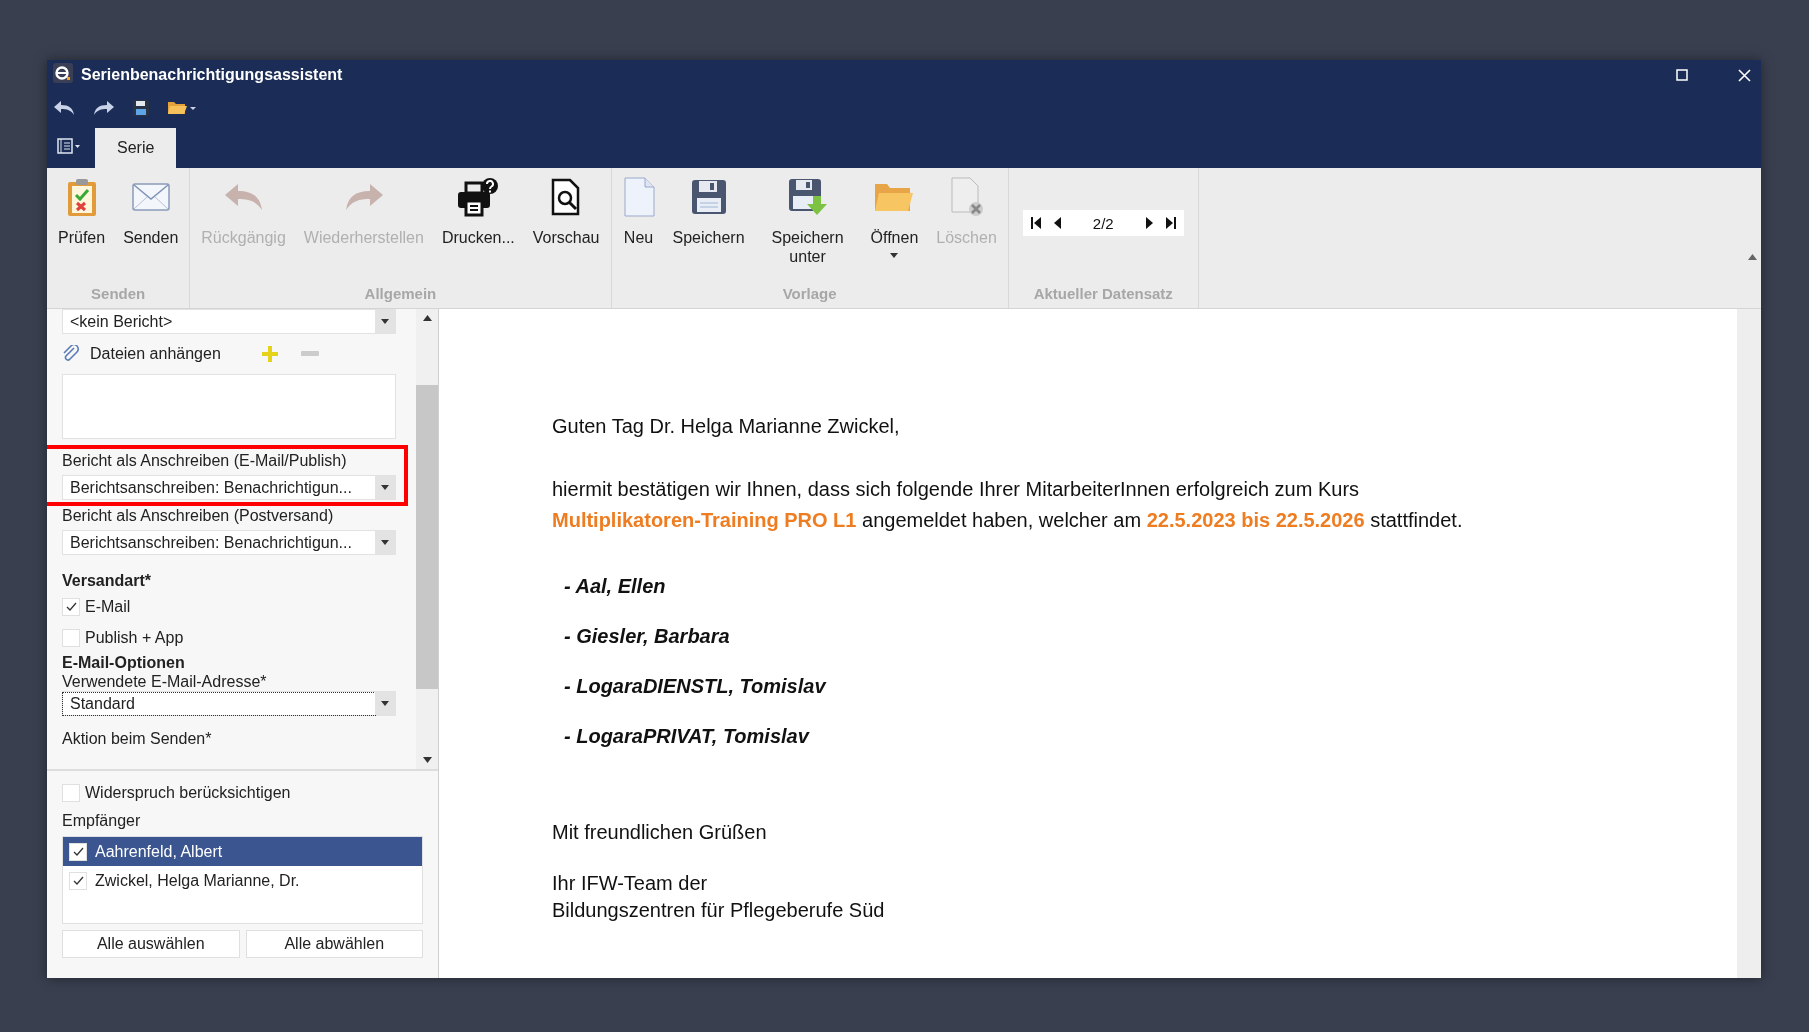 Image resolution: width=1809 pixels, height=1032 pixels. What do you see at coordinates (124, 663) in the screenshot?
I see `section-heading: E-Mail-Optionen` at bounding box center [124, 663].